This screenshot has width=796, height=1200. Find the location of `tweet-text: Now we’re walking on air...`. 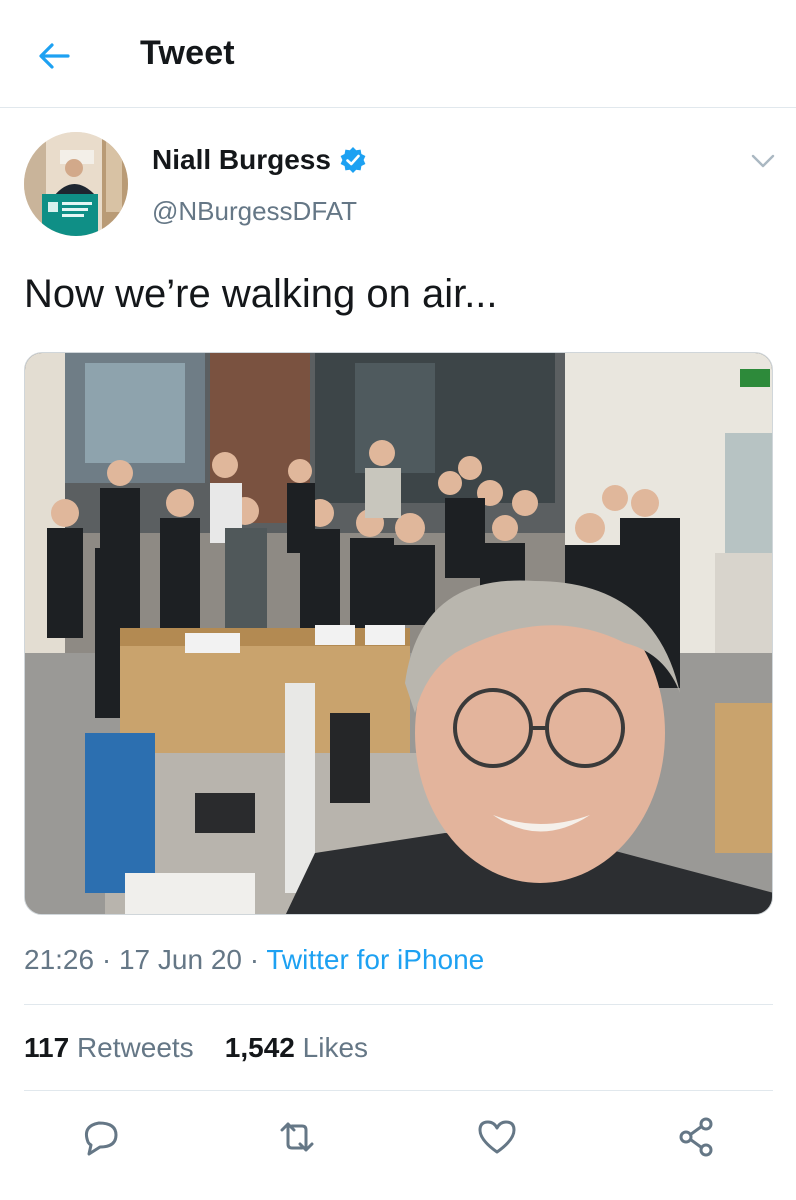

tweet-text: Now we’re walking on air... is located at coordinates (261, 294).